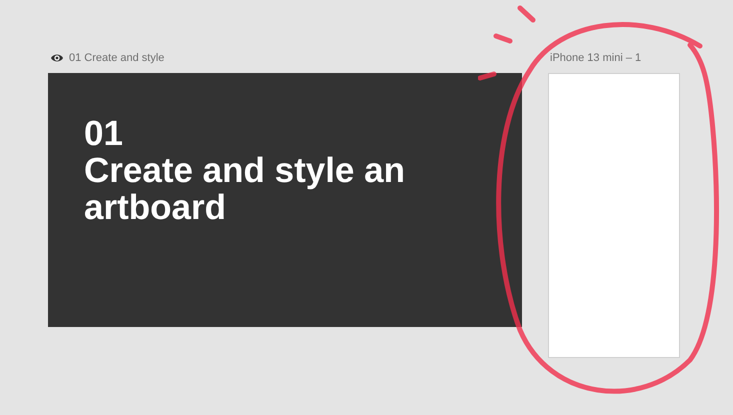  I want to click on slide-number: 01, so click(103, 133).